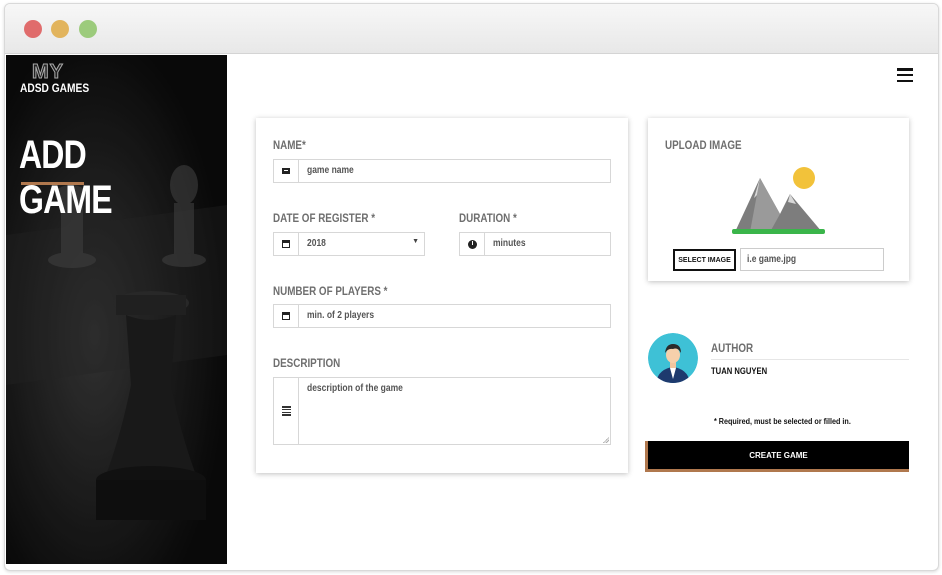 The image size is (942, 575). I want to click on title-underline, so click(52, 183).